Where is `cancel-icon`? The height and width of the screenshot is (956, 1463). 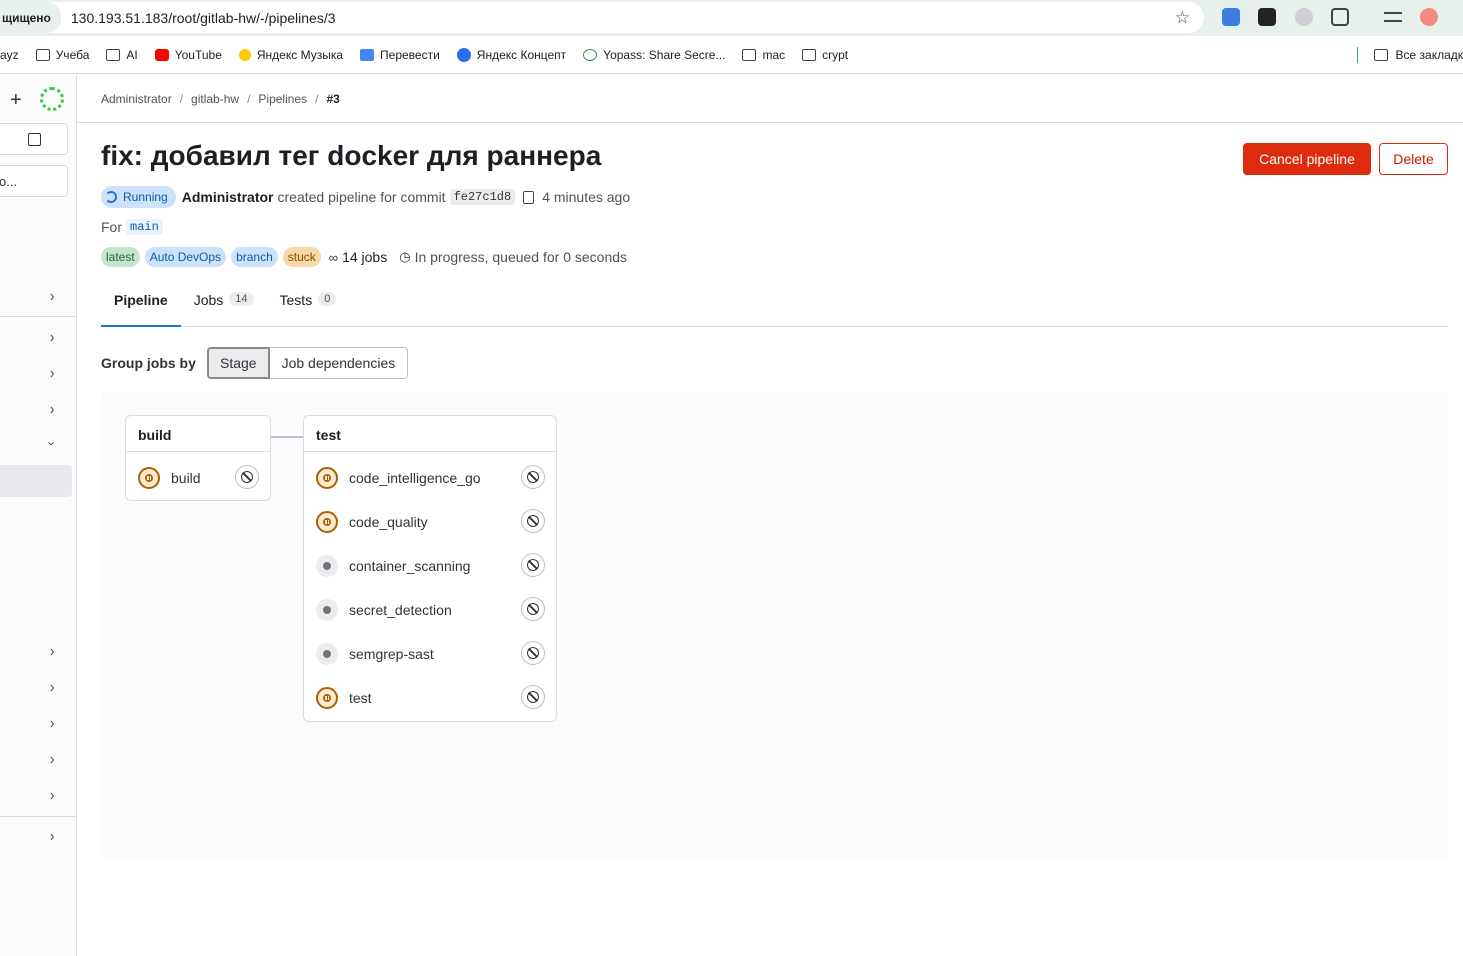
cancel-icon is located at coordinates (533, 653).